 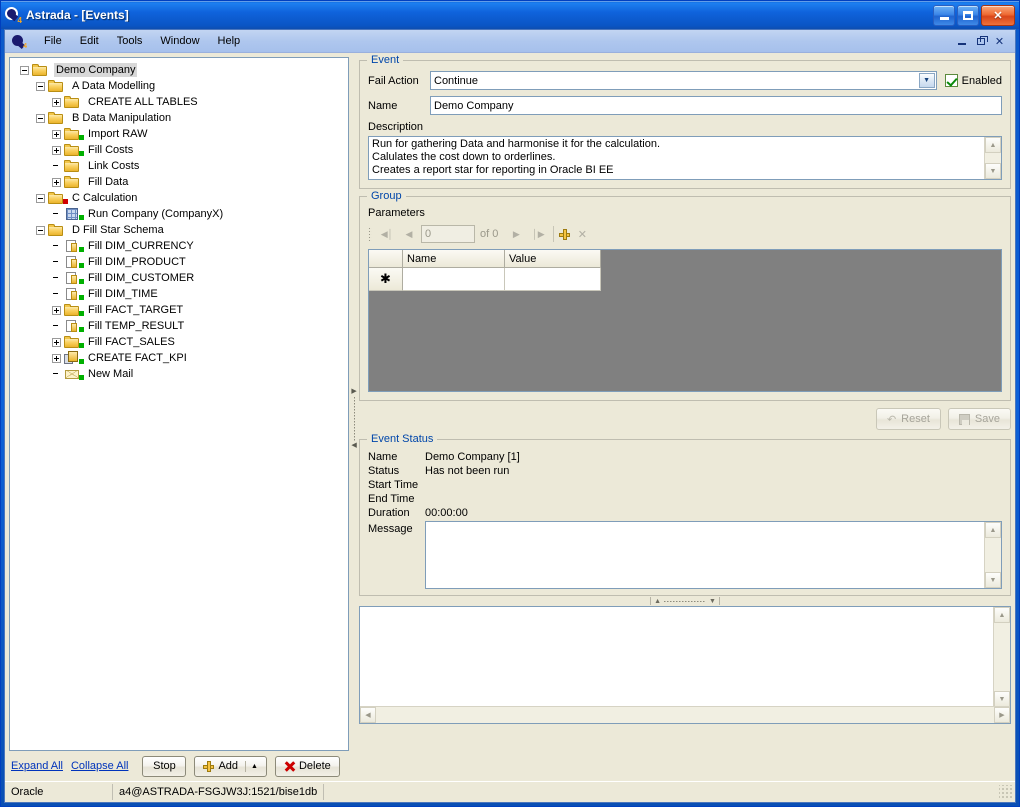 What do you see at coordinates (998, 15) in the screenshot?
I see `window-close-button: ✕` at bounding box center [998, 15].